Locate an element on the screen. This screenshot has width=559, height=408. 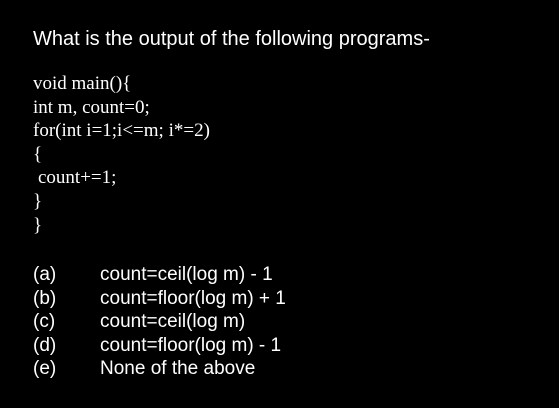
option-a: (a) count=ceil(log m) - 1 is located at coordinates (159, 275).